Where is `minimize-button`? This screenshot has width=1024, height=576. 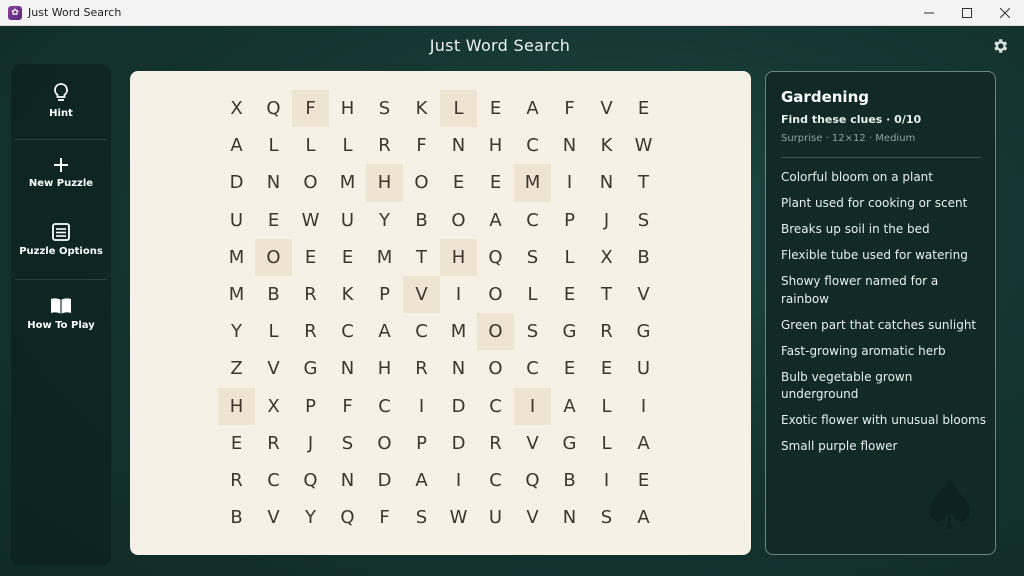 minimize-button is located at coordinates (929, 12).